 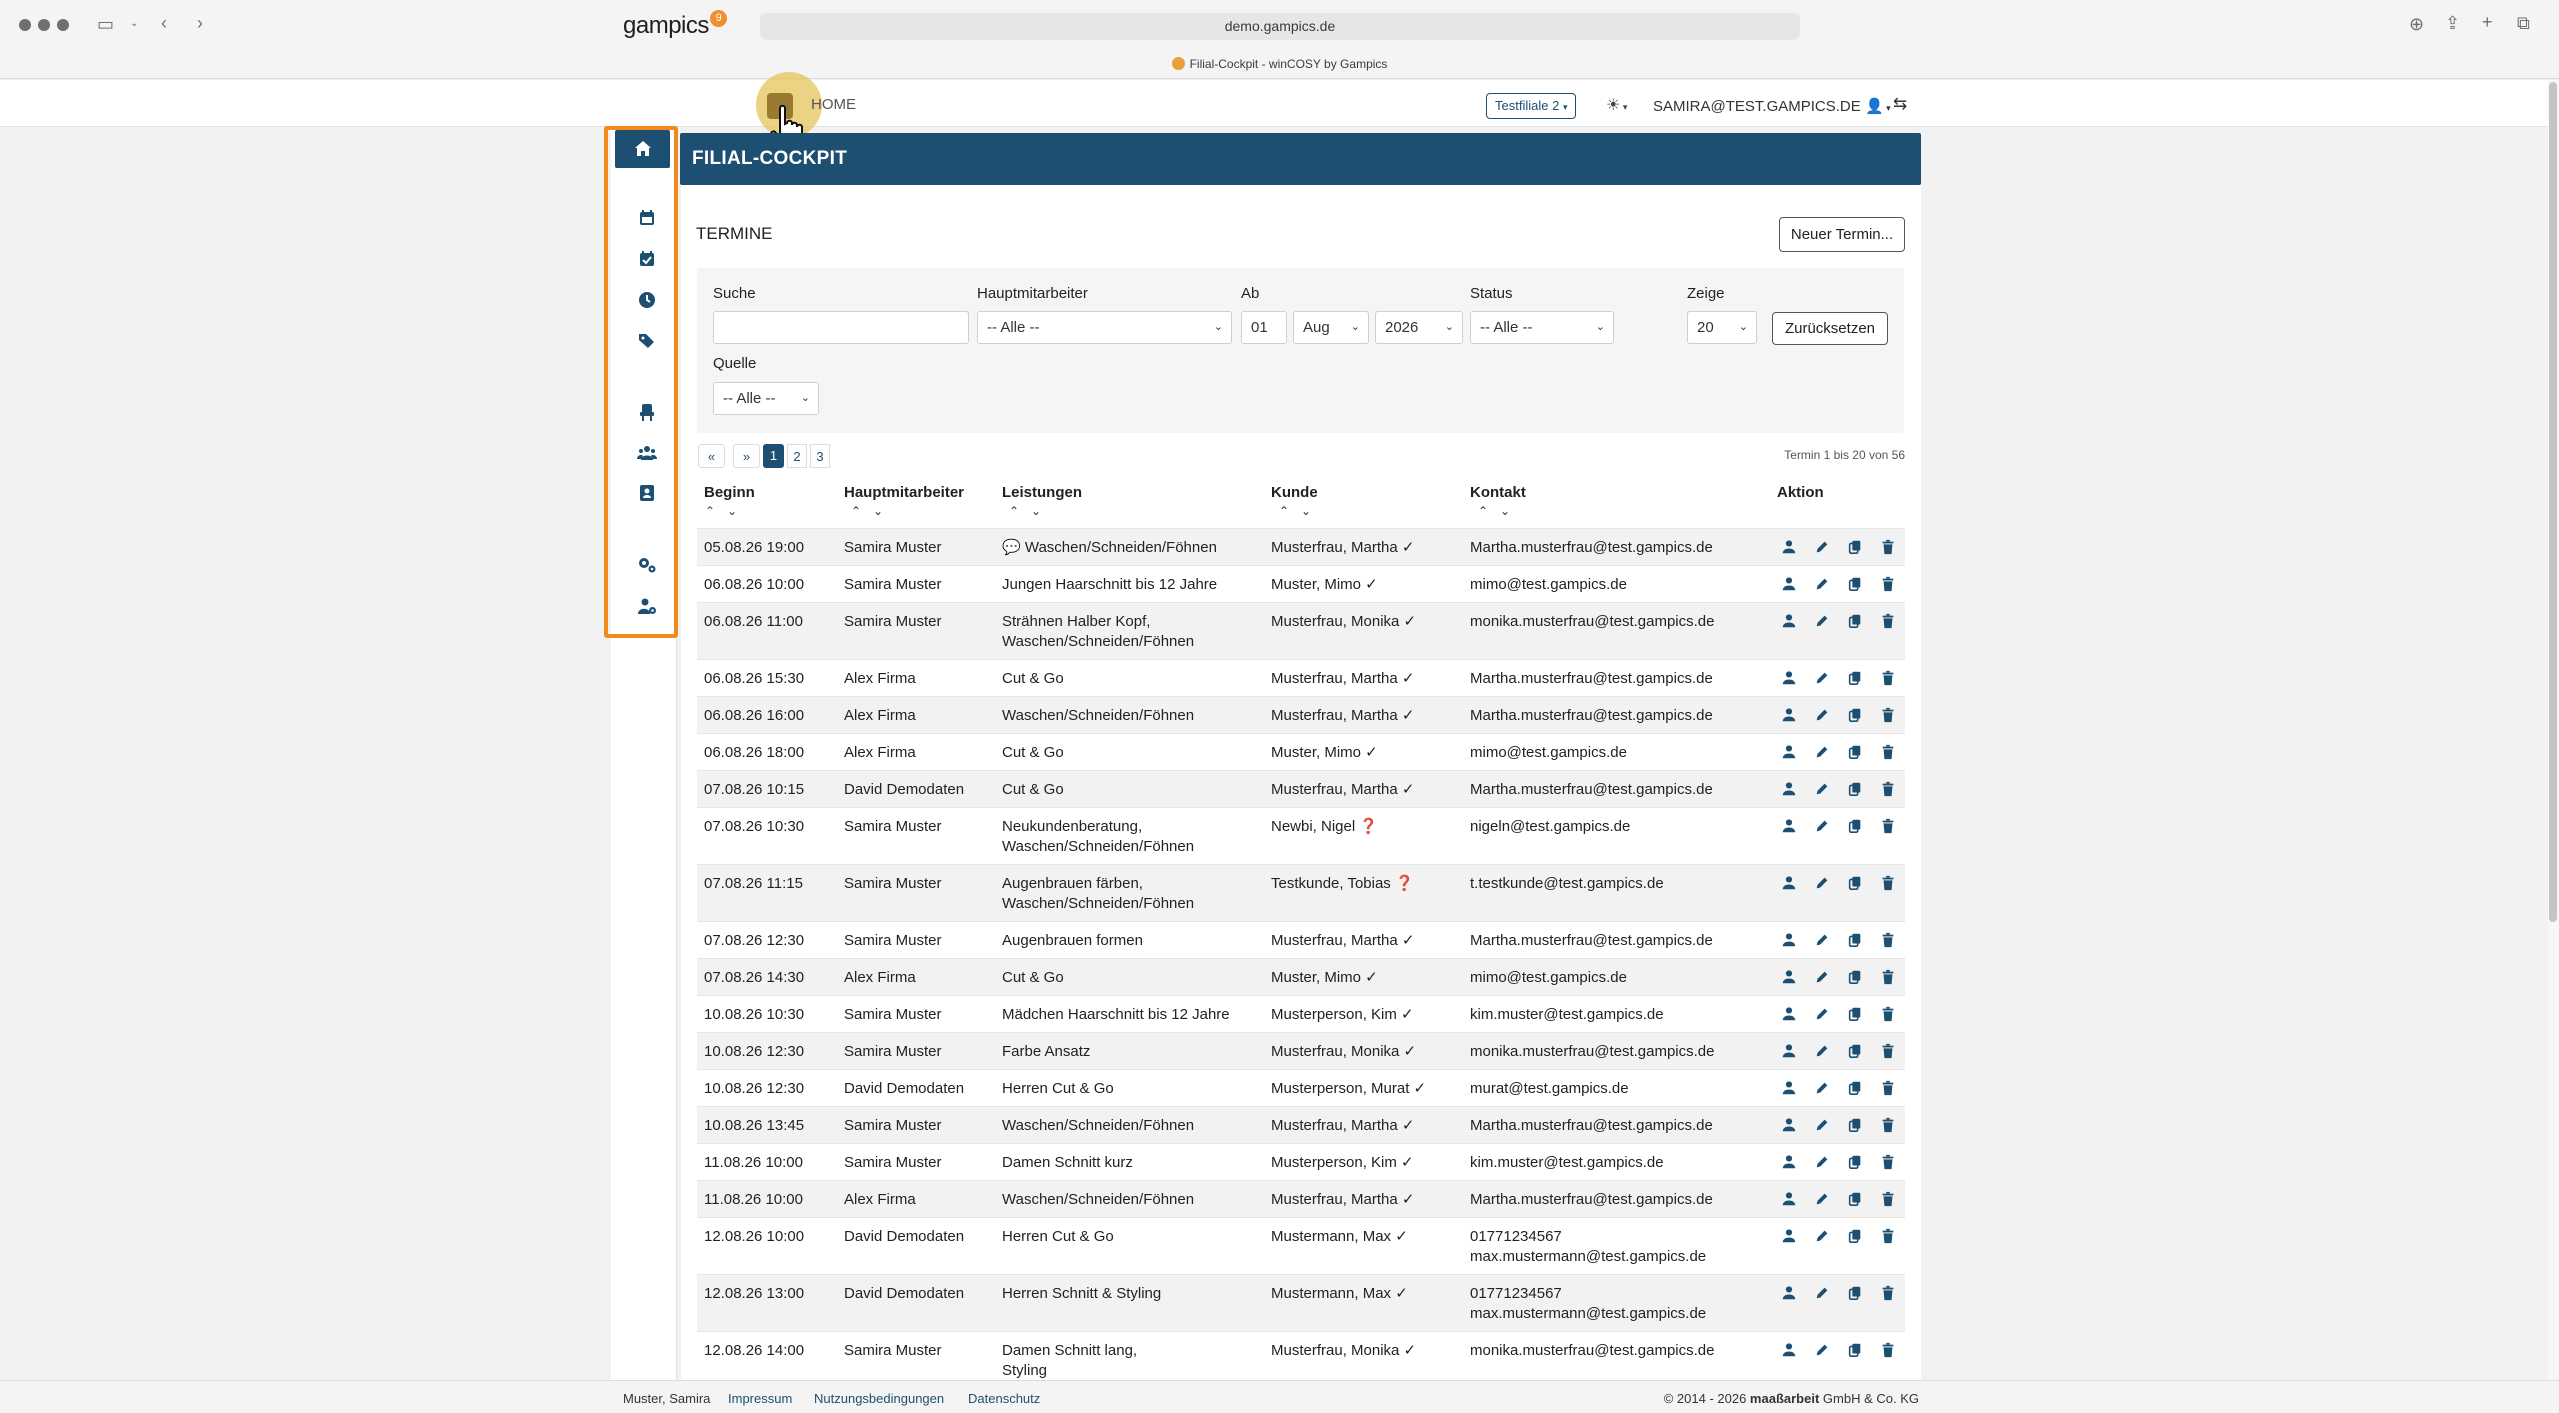 I want to click on sidebar-item-home, so click(x=642, y=149).